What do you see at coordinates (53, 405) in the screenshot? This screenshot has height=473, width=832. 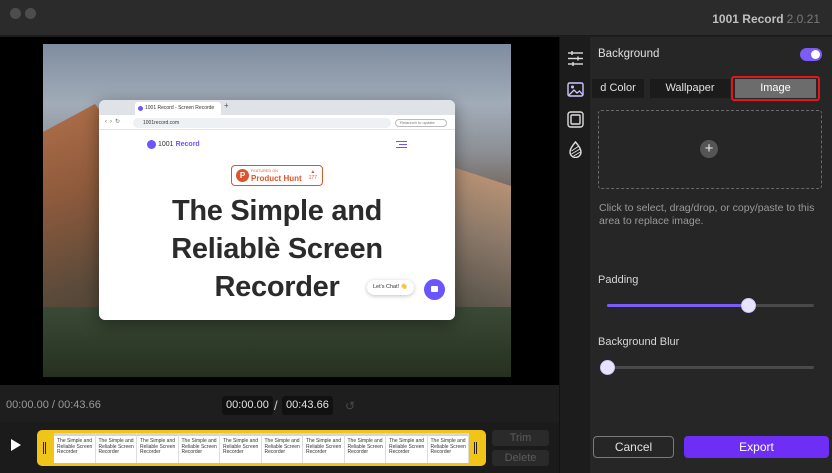 I see `elapsed-time: 00:00.00 / 00:43.66` at bounding box center [53, 405].